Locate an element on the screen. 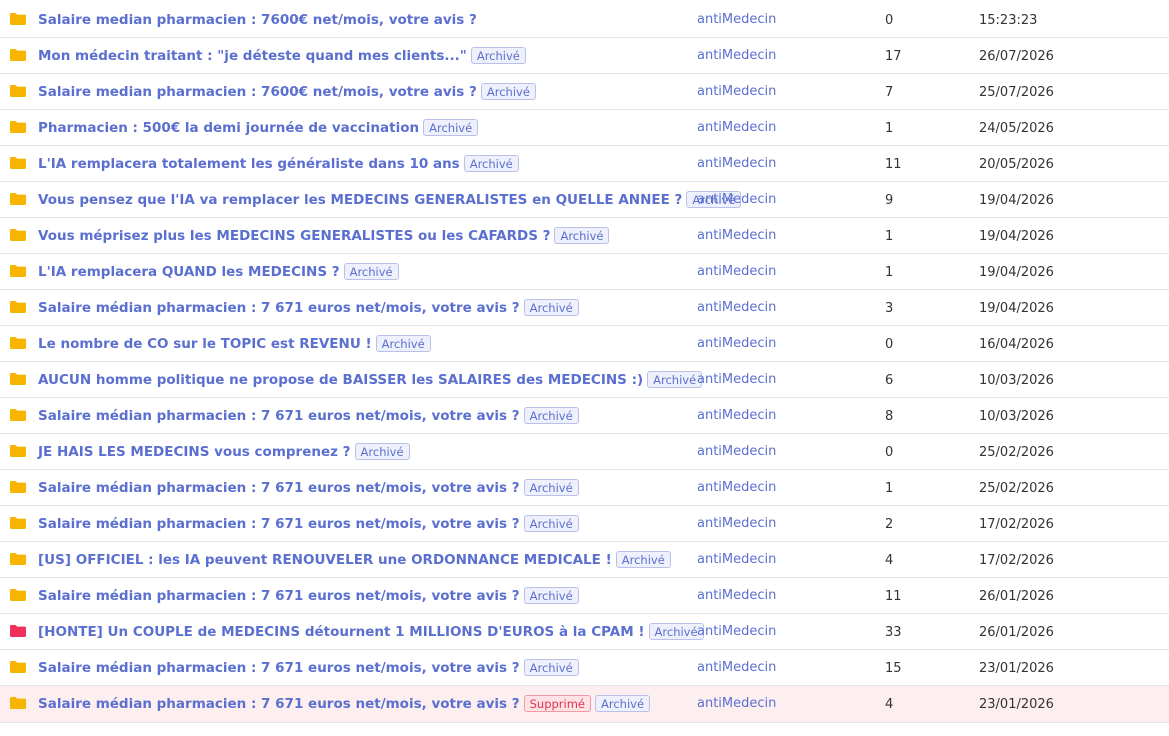  topic-last-date: 20/05/2026 is located at coordinates (1016, 164).